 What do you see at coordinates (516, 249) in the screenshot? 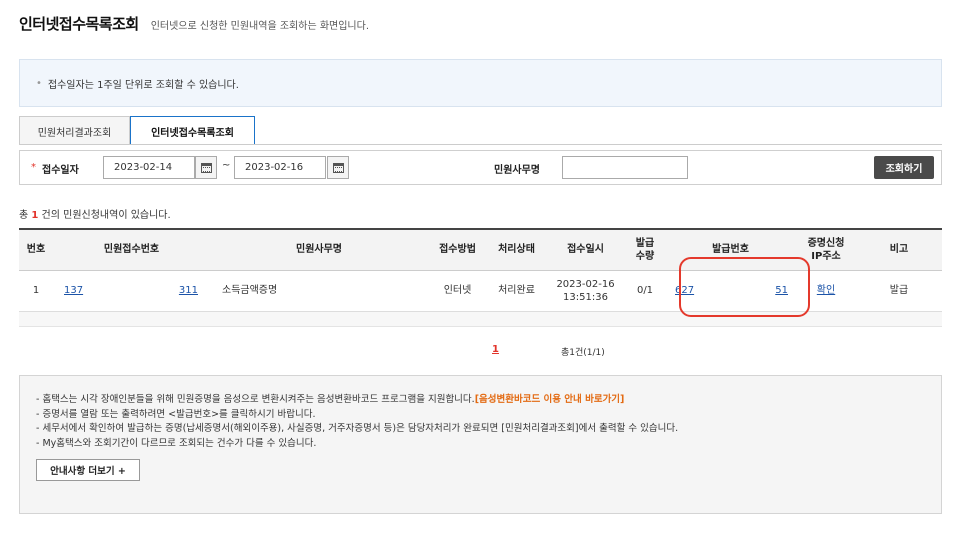
I see `col-header-status: 처리상태` at bounding box center [516, 249].